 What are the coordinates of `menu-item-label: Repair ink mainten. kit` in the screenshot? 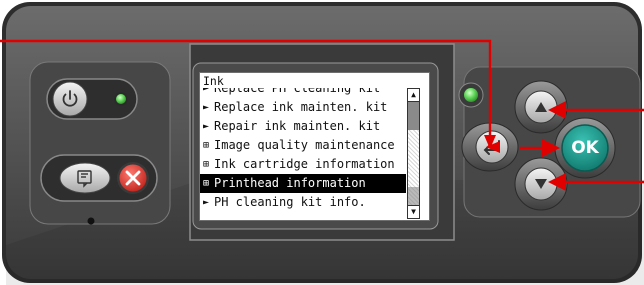 It's located at (297, 126).